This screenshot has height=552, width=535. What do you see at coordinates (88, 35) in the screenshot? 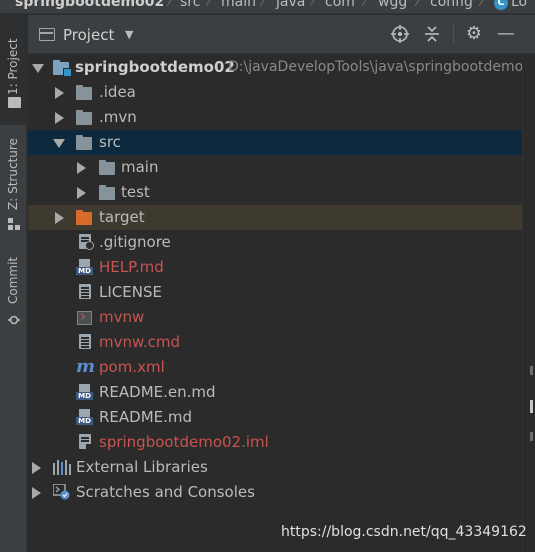
I see `project-view-selector: Project` at bounding box center [88, 35].